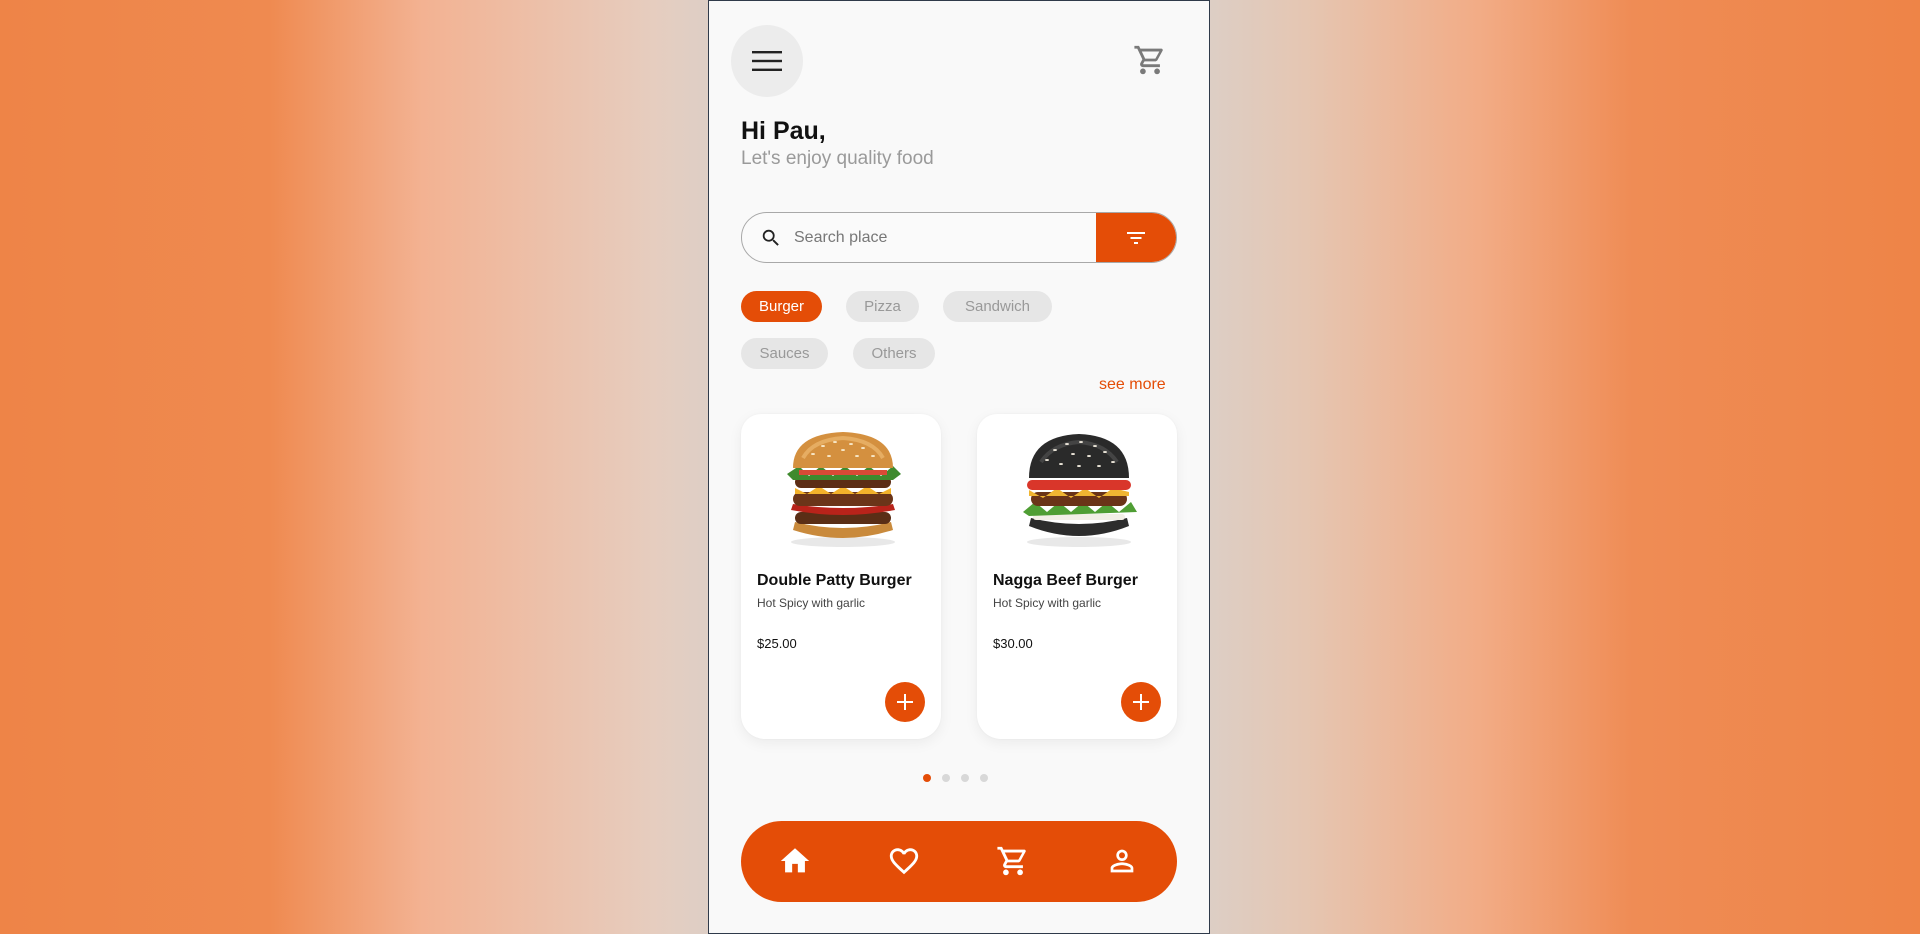  I want to click on category-chip-pizza: Pizza, so click(882, 306).